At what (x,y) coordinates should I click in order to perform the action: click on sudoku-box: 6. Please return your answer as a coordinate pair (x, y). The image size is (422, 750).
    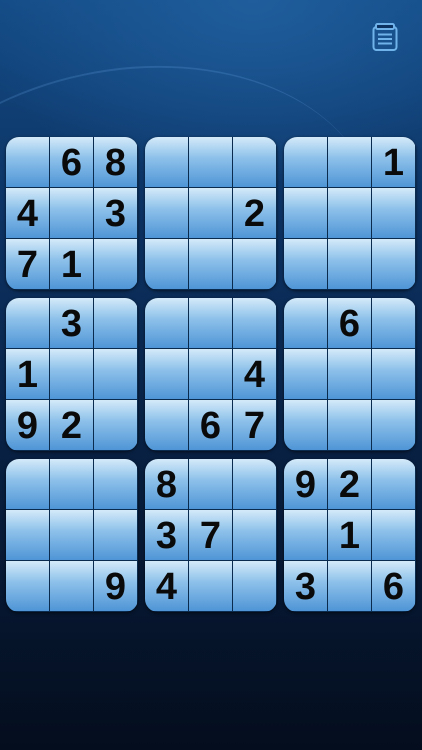
    Looking at the image, I should click on (350, 374).